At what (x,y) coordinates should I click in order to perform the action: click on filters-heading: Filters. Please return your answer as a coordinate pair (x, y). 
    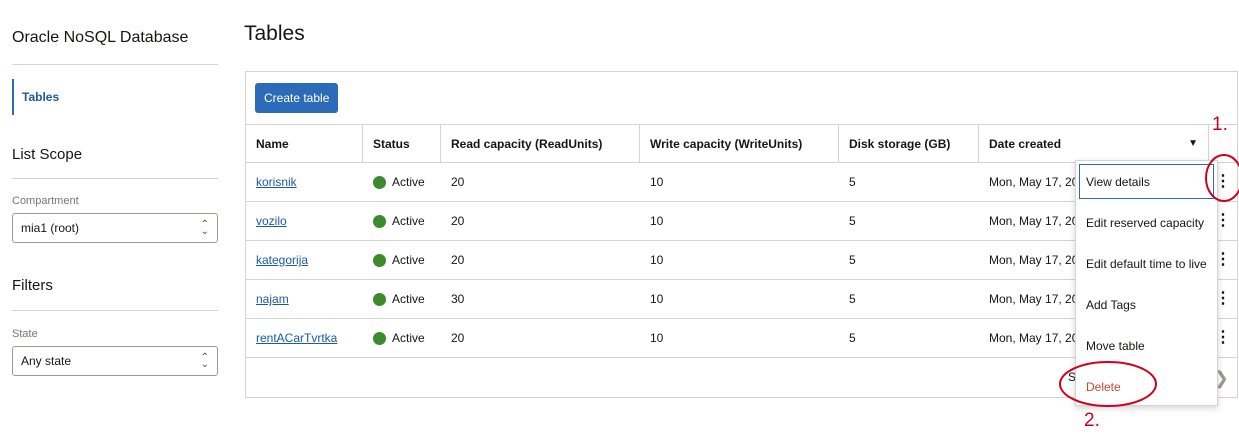
    Looking at the image, I should click on (32, 285).